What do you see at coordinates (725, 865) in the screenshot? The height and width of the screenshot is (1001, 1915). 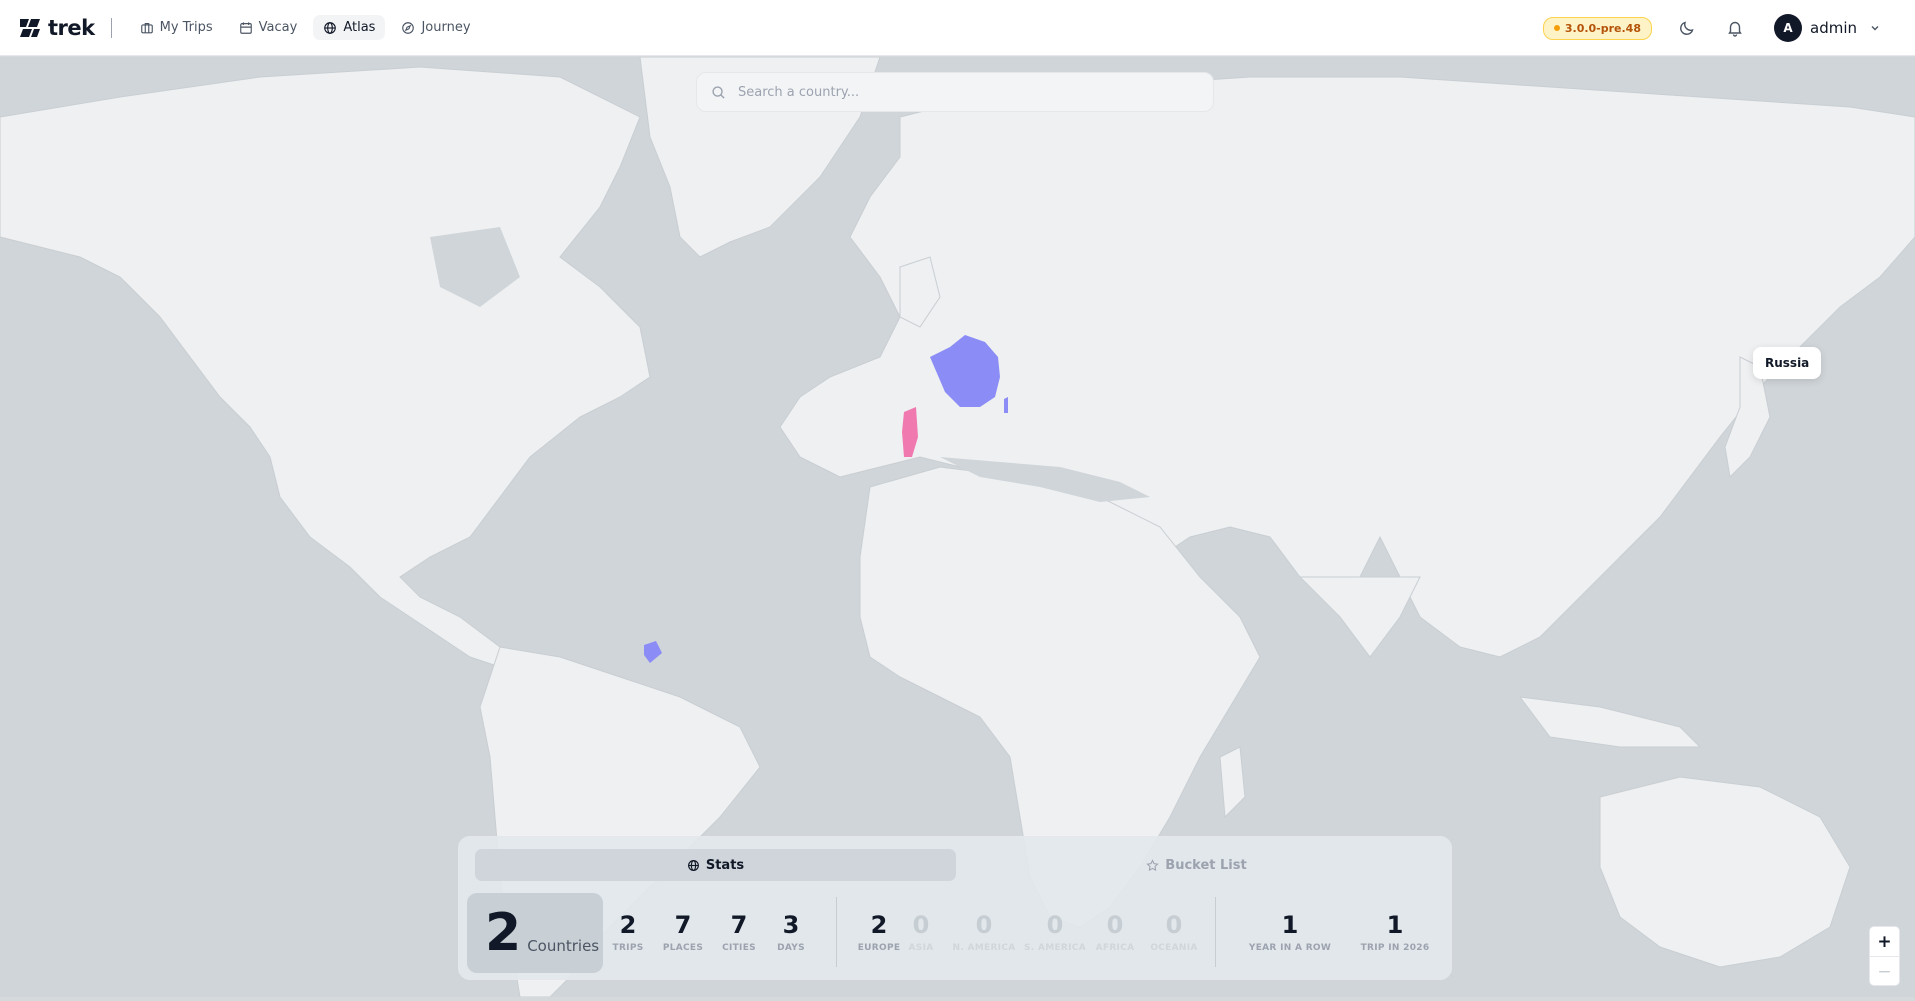 I see `tab-label: Stats` at bounding box center [725, 865].